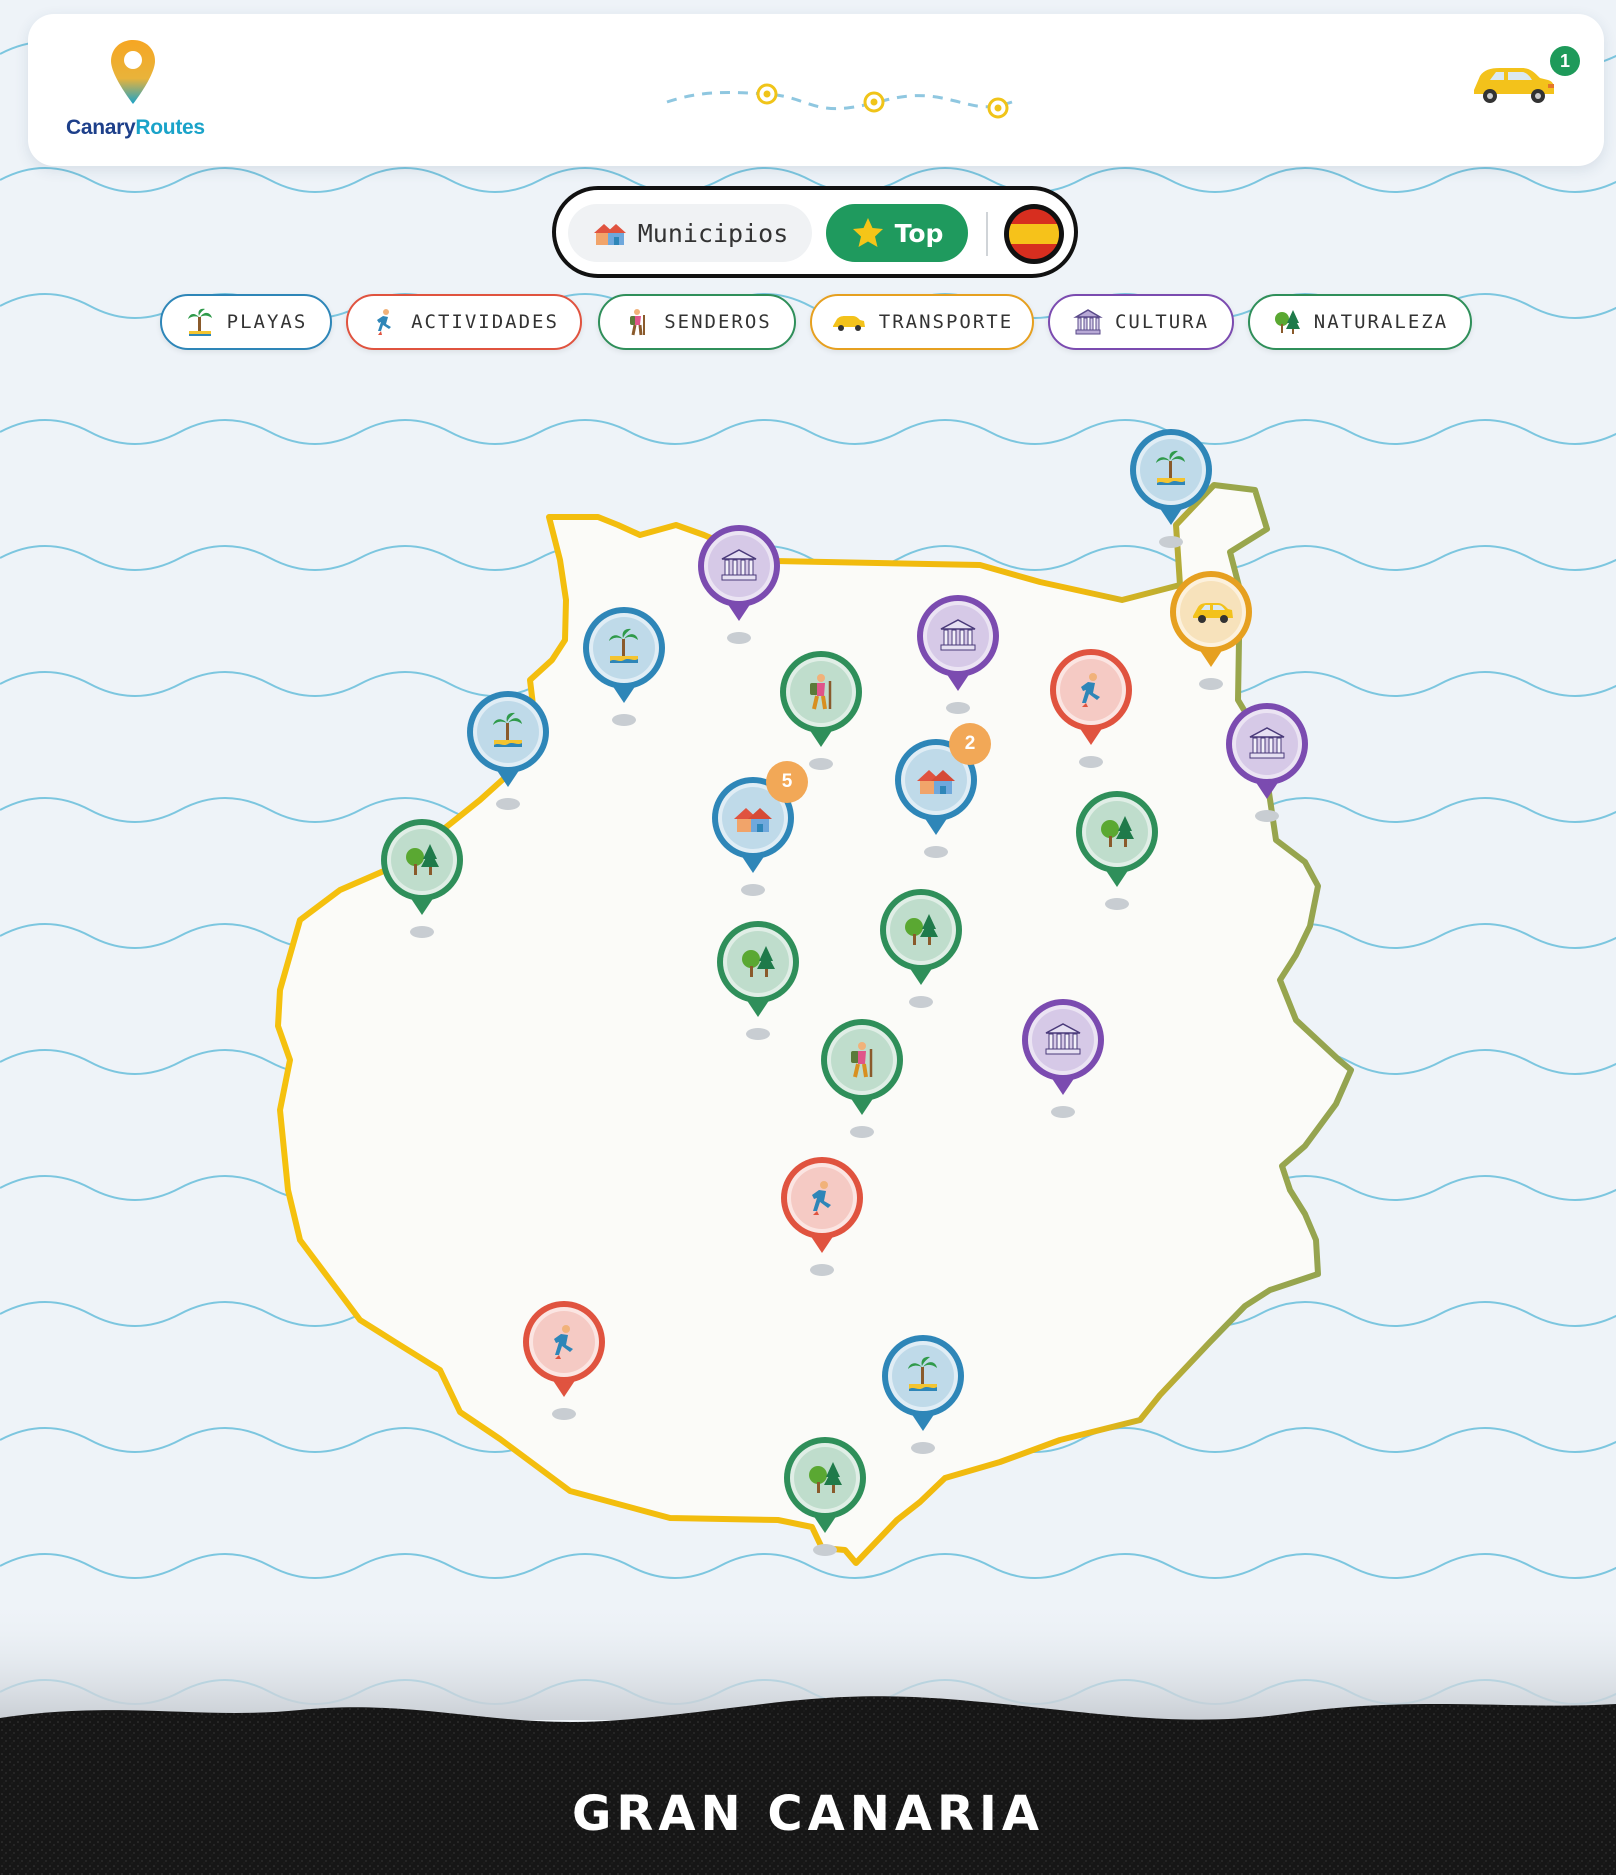 This screenshot has width=1616, height=1875. Describe the element at coordinates (970, 744) in the screenshot. I see `cluster-count-badge: 2` at that location.